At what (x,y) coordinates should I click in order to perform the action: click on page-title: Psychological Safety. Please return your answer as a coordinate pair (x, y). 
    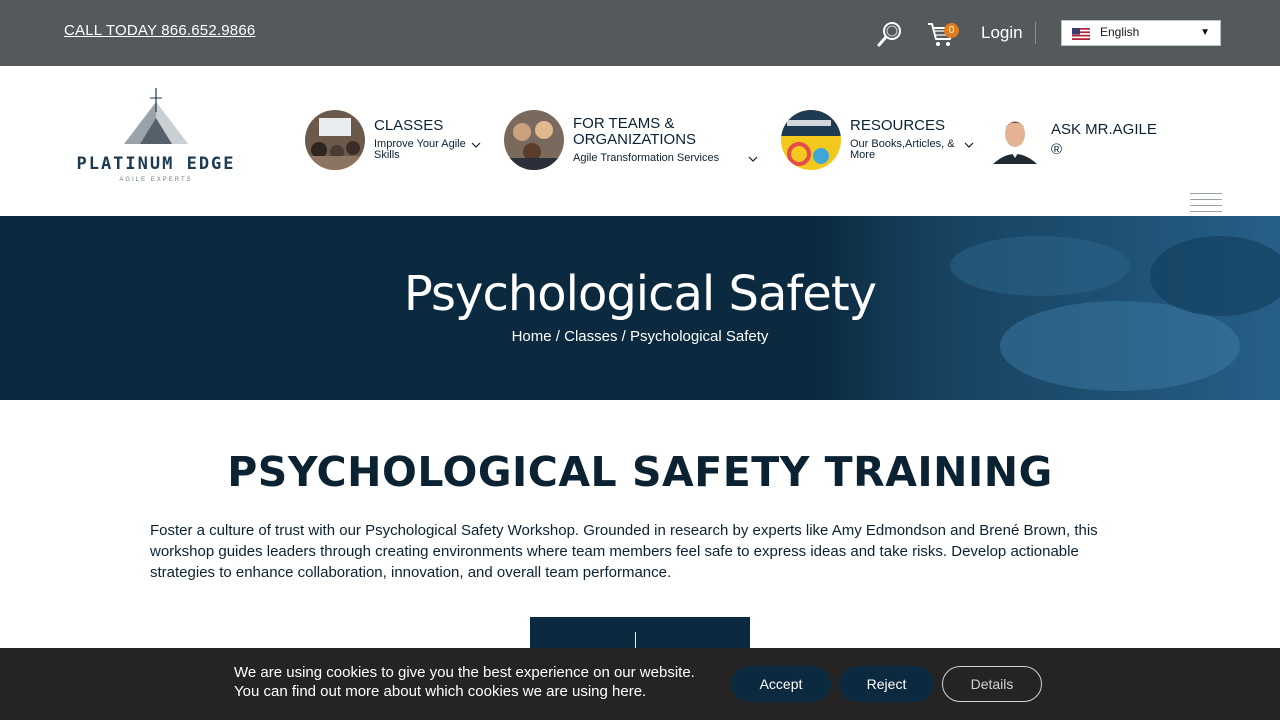
    Looking at the image, I should click on (640, 294).